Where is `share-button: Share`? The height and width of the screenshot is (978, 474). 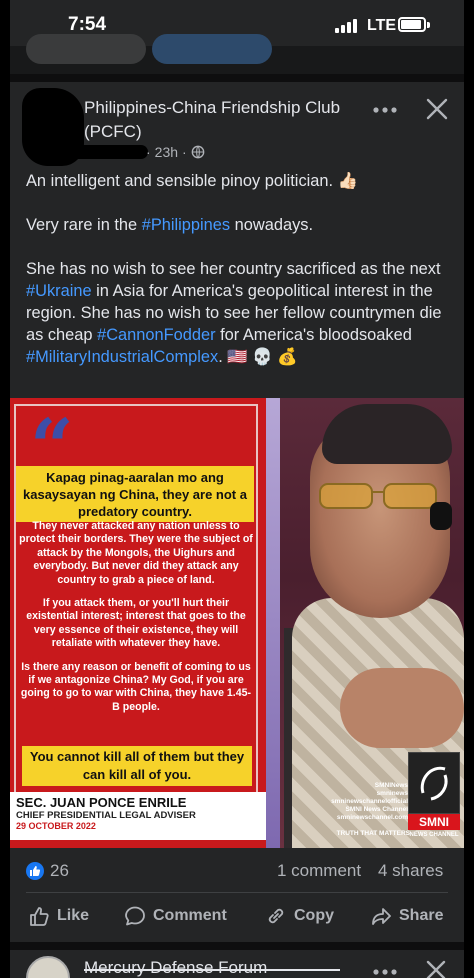
share-button: Share is located at coordinates (406, 916).